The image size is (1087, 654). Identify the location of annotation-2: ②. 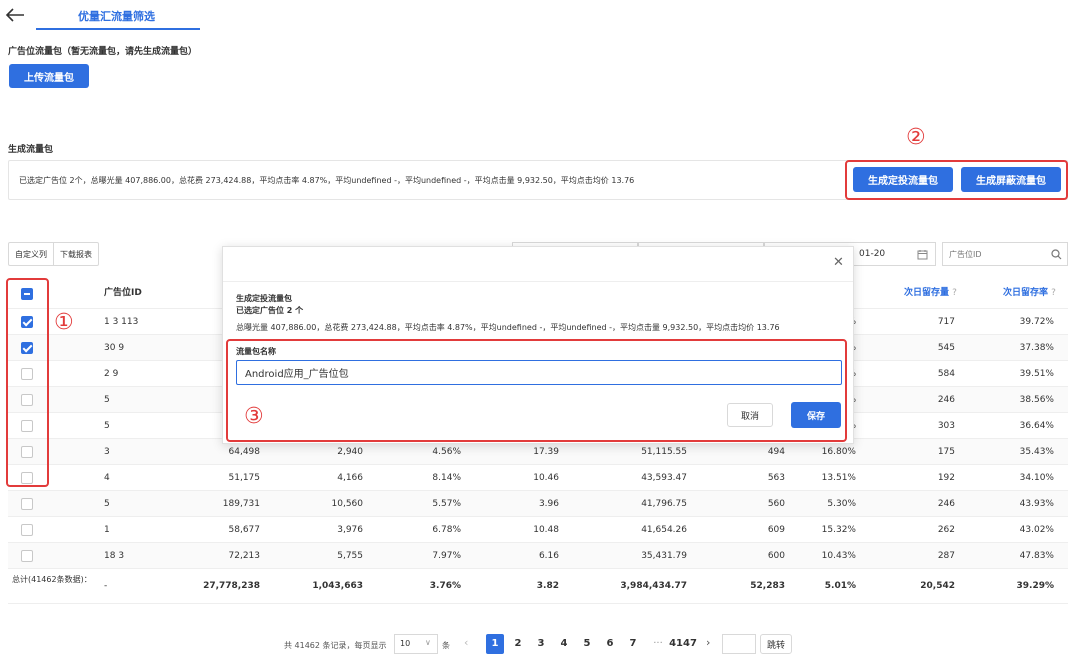
(916, 137).